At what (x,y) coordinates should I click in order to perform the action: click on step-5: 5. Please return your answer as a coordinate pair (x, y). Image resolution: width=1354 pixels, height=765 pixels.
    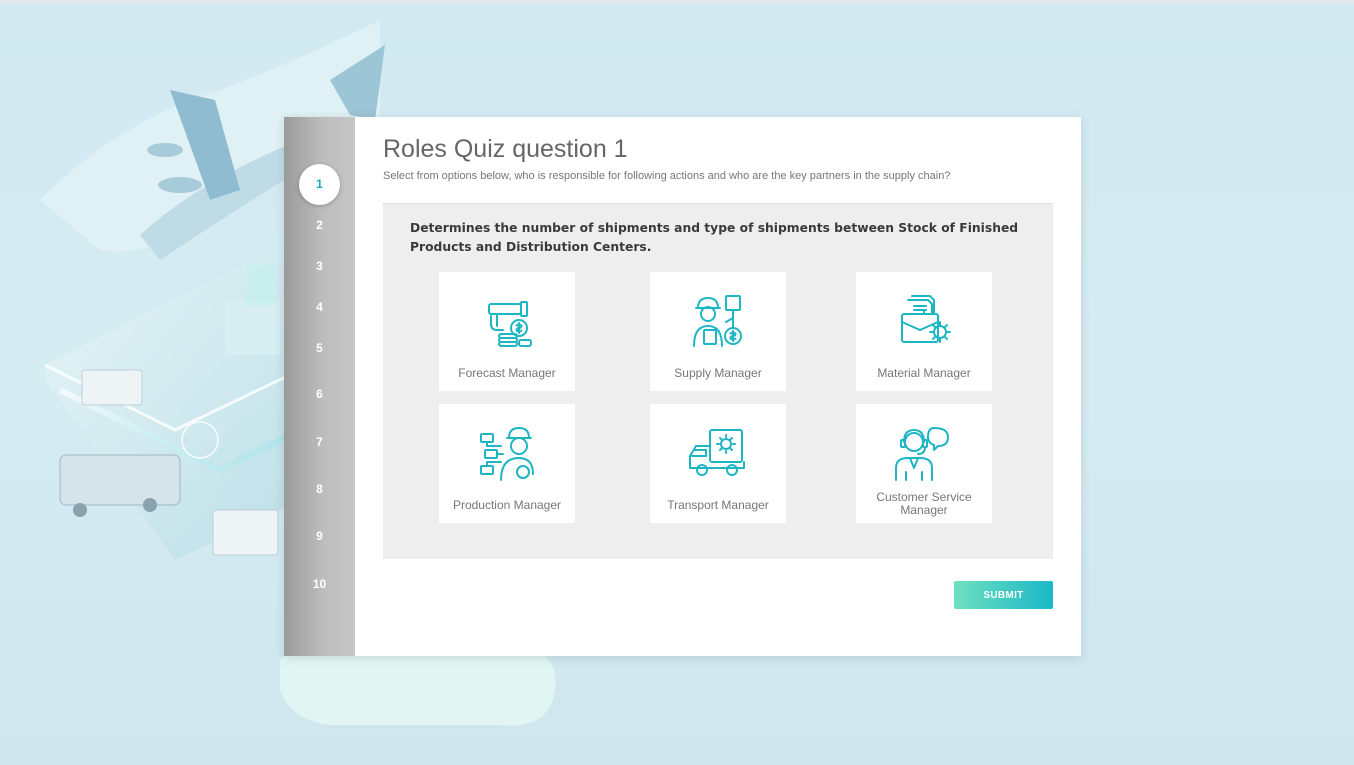
    Looking at the image, I should click on (319, 348).